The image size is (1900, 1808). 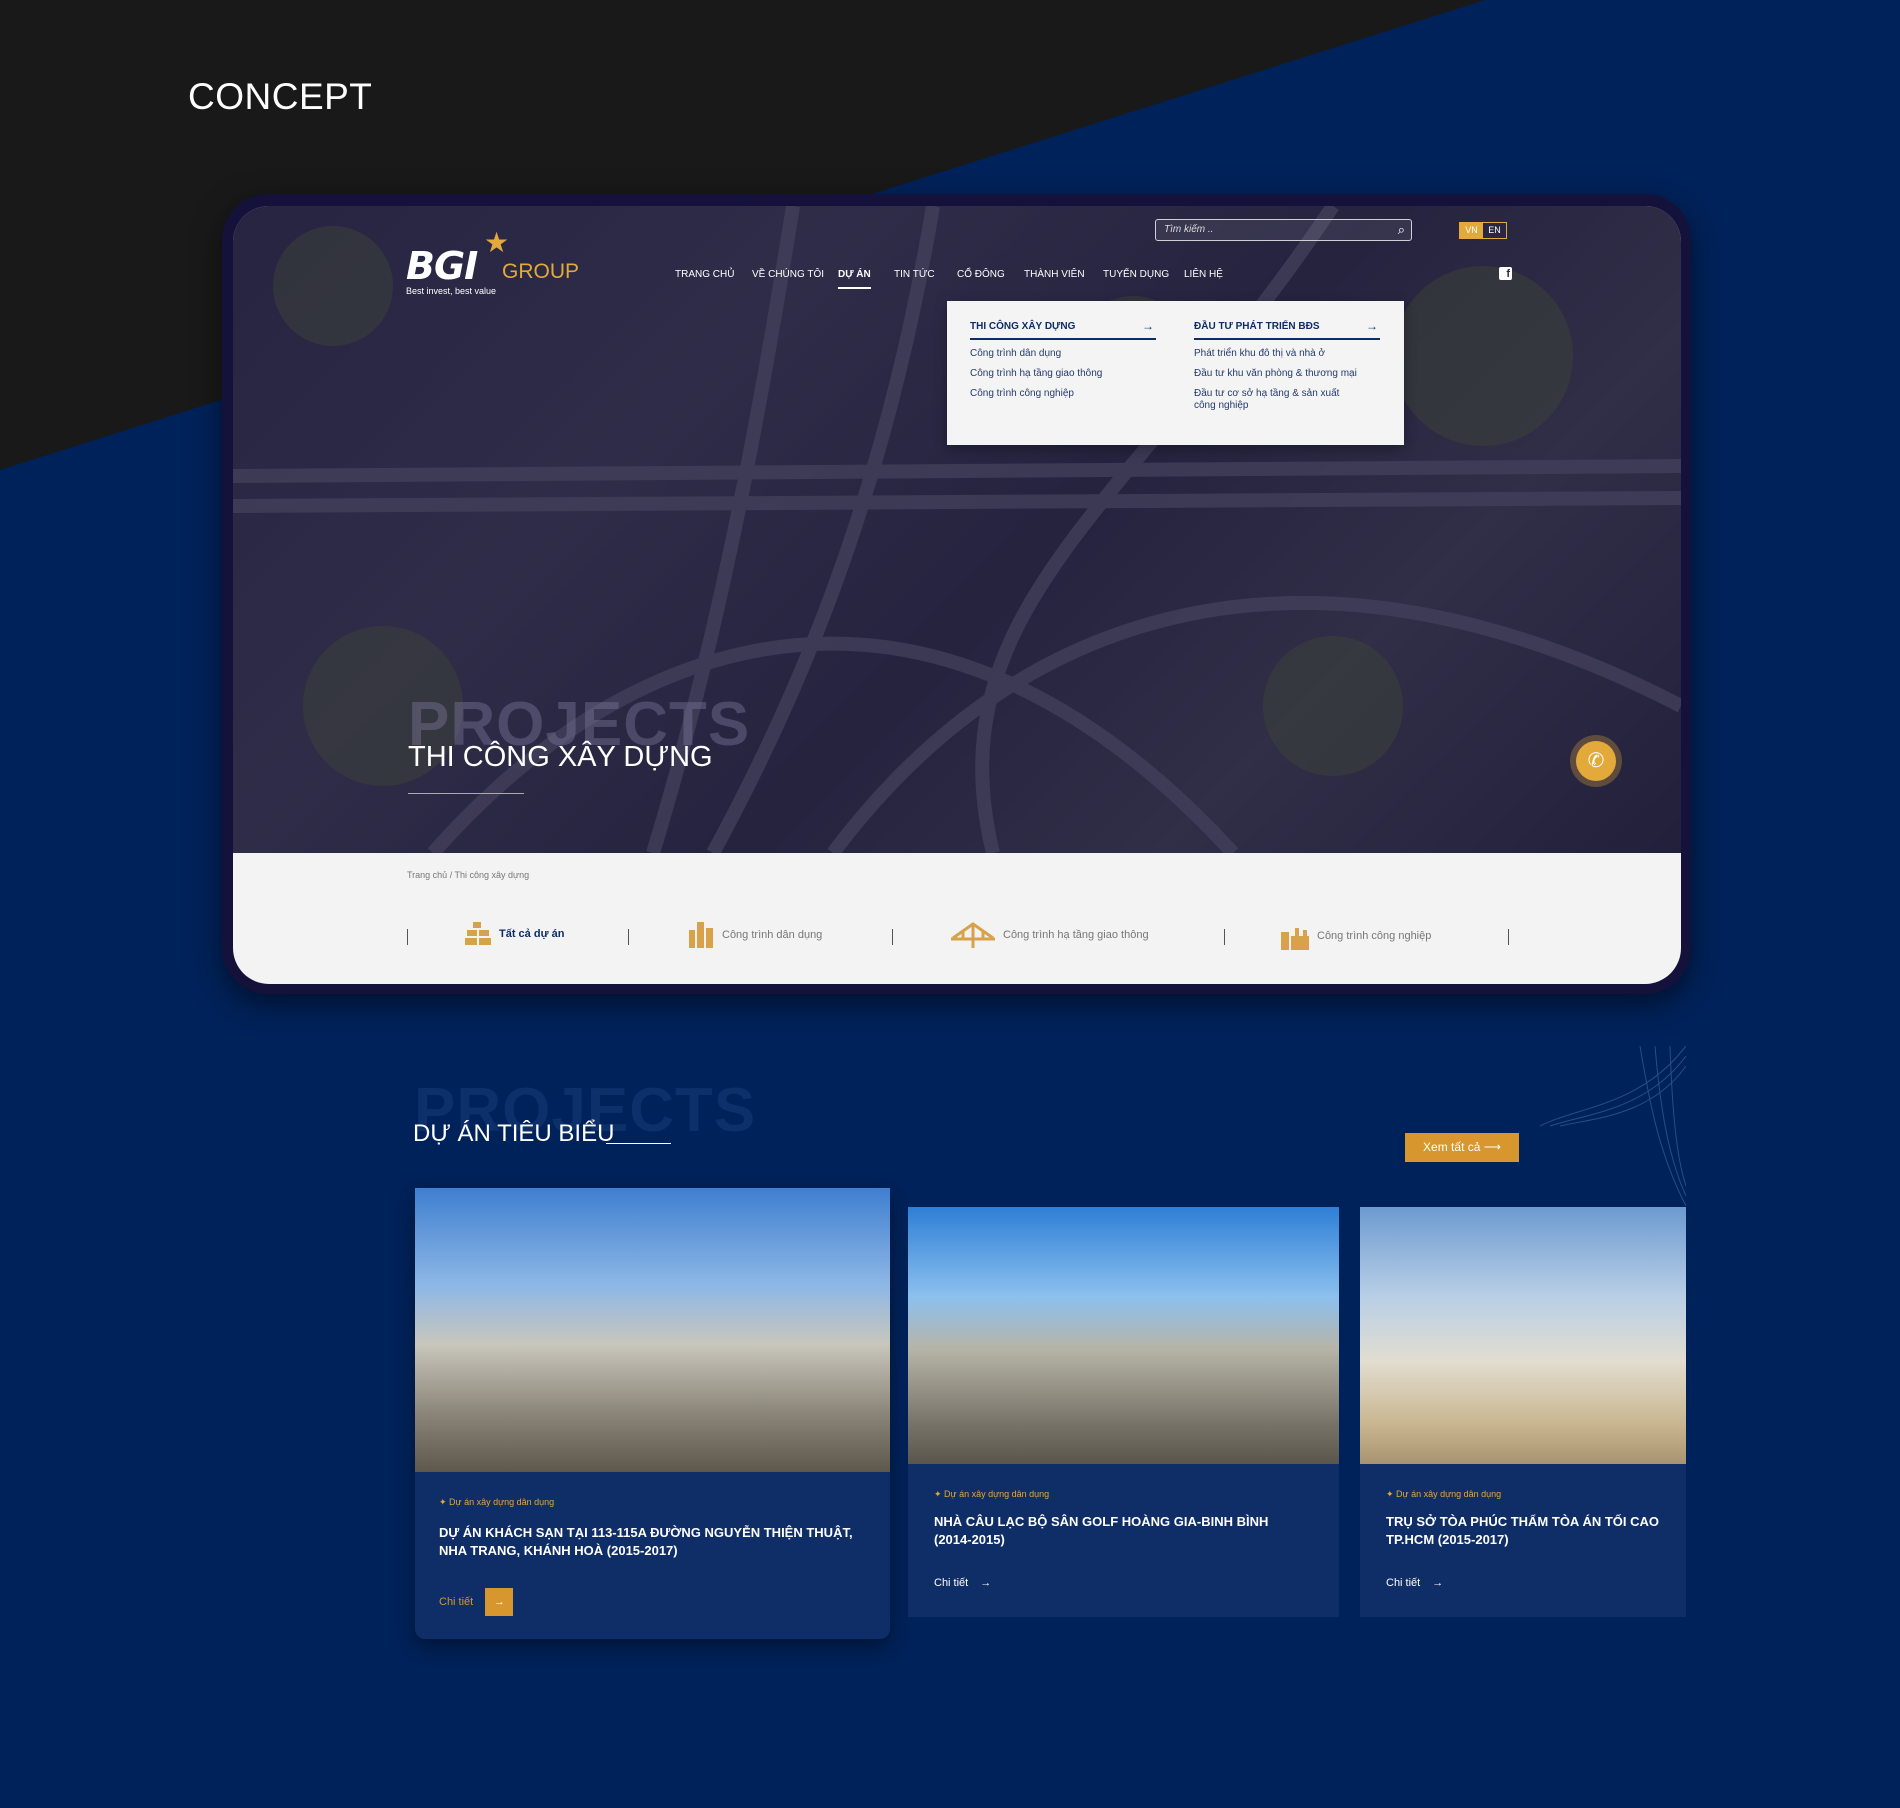 I want to click on search-icon: ⌕, so click(x=1401, y=230).